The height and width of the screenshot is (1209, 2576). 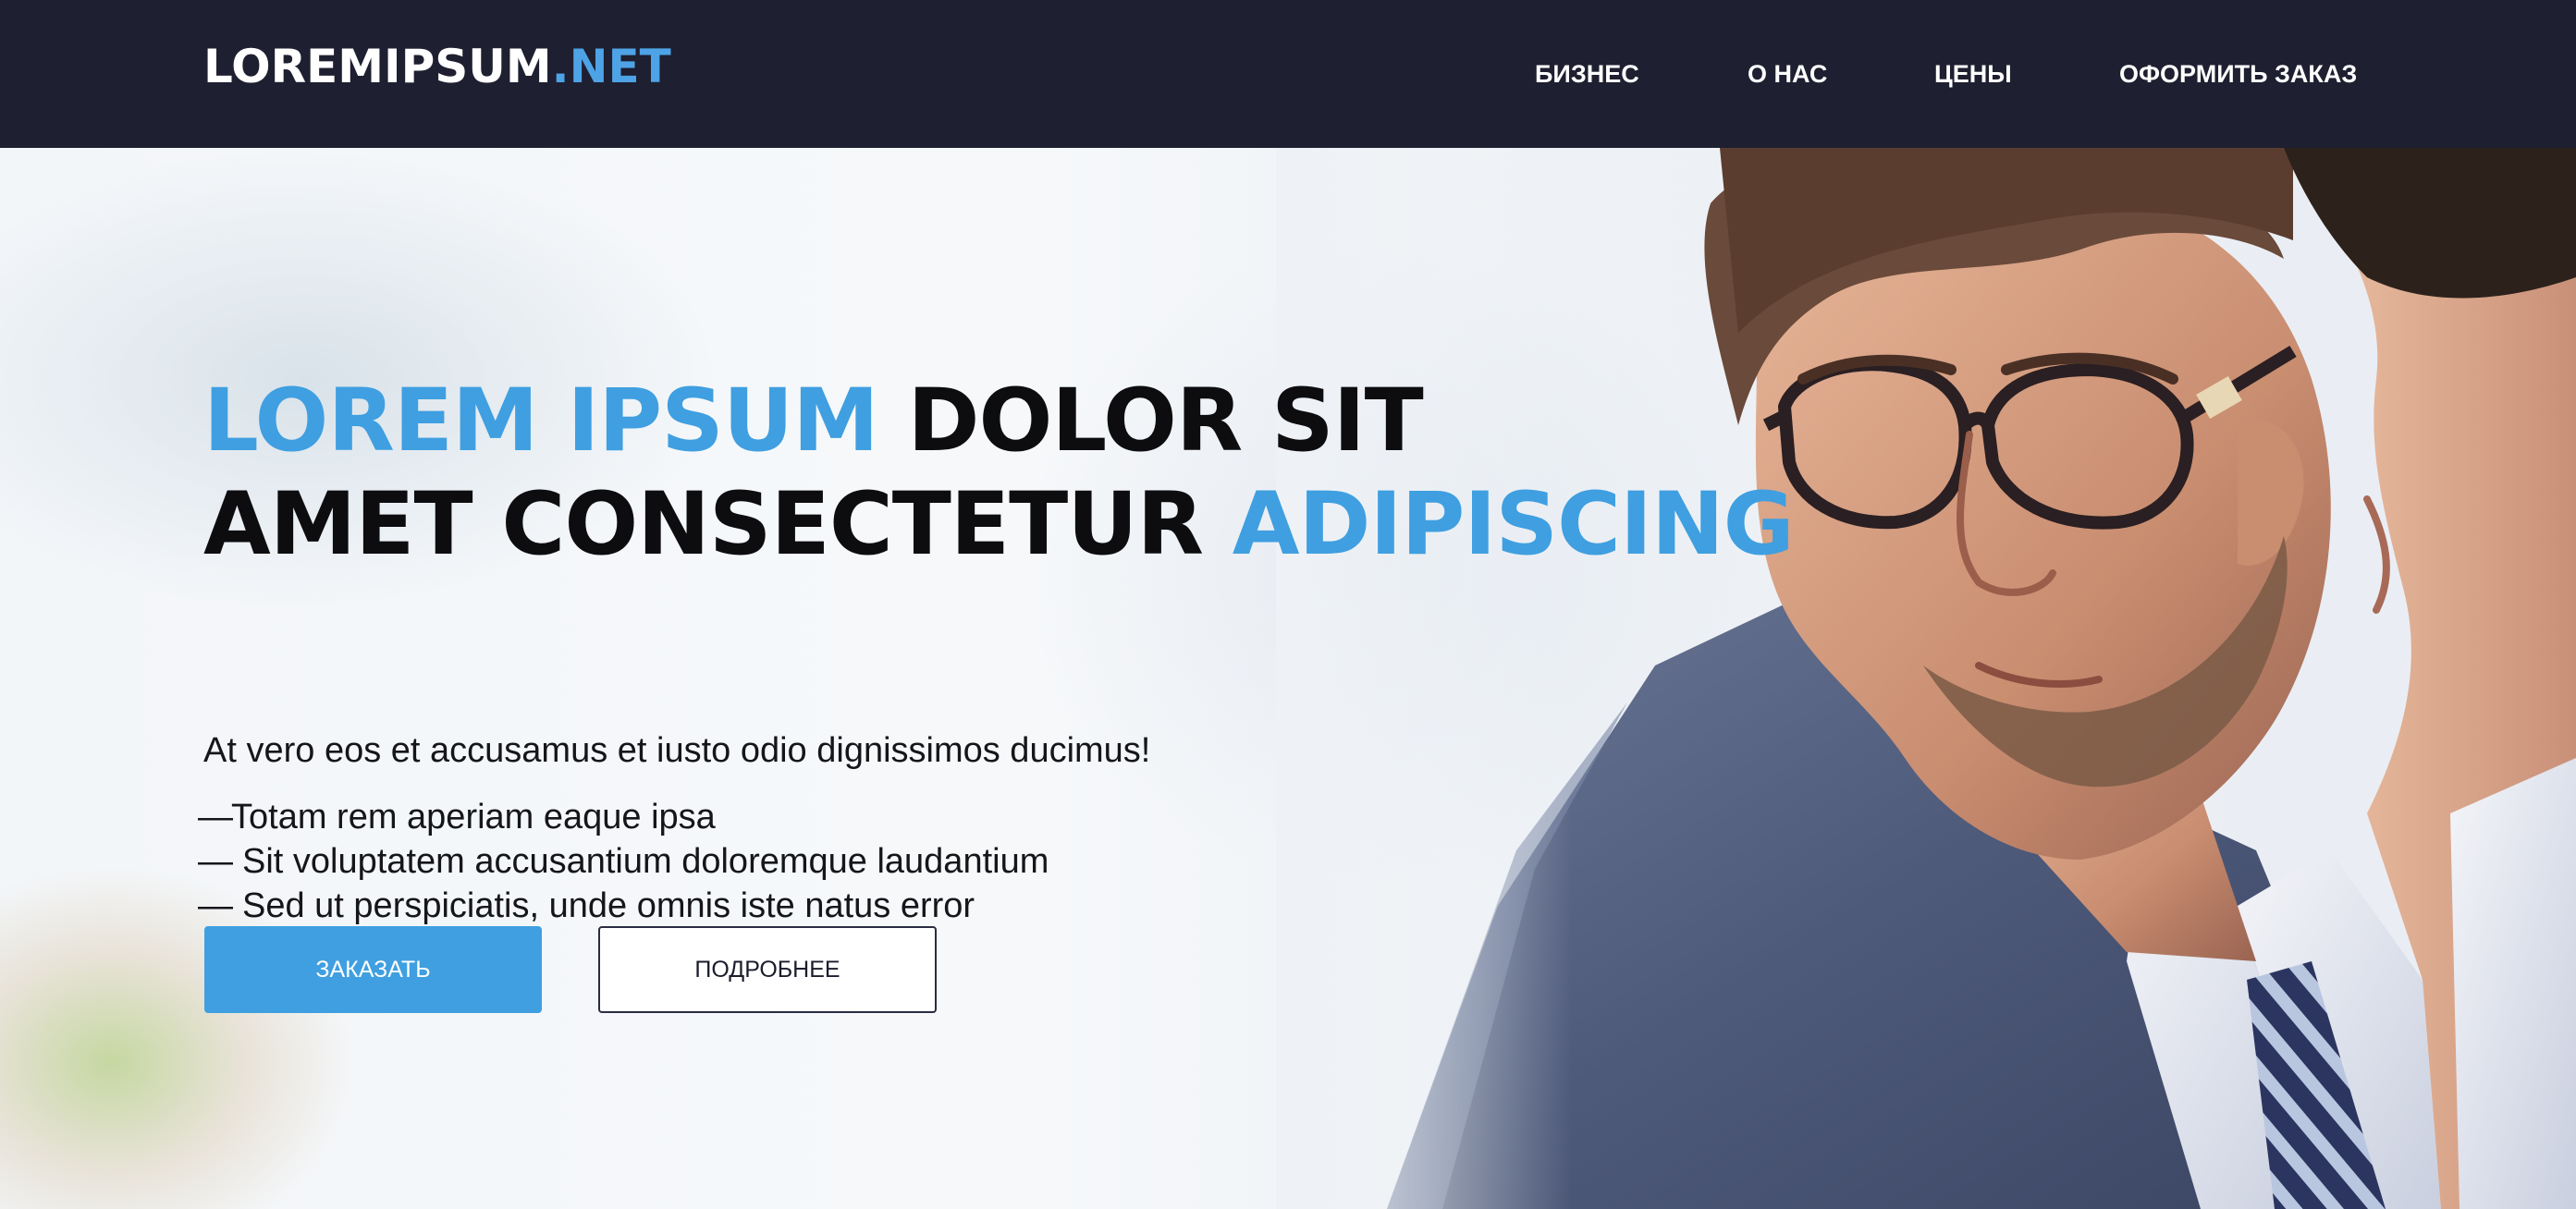 What do you see at coordinates (1513, 524) in the screenshot?
I see `headline-accent: ADIPISCING` at bounding box center [1513, 524].